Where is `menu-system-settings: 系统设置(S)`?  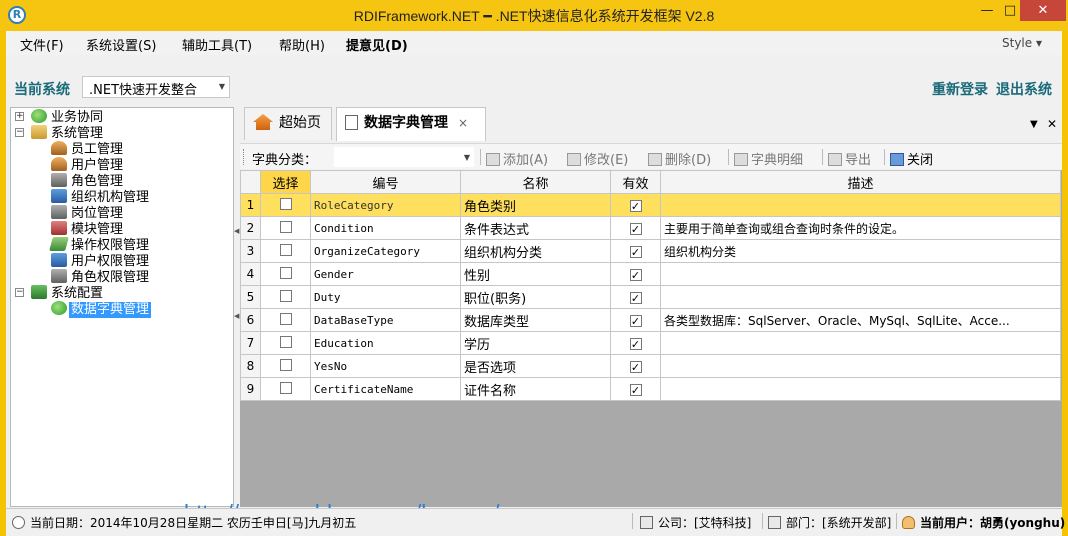 menu-system-settings: 系统设置(S) is located at coordinates (121, 44).